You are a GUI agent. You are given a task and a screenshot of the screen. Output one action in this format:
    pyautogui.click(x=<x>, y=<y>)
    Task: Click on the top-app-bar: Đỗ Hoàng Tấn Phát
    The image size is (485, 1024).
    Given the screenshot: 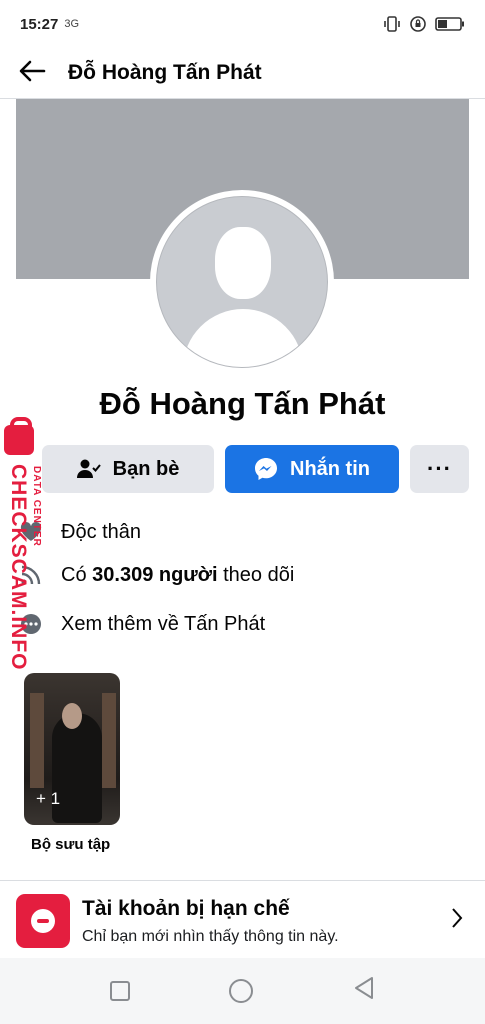 What is the action you would take?
    pyautogui.click(x=242, y=73)
    